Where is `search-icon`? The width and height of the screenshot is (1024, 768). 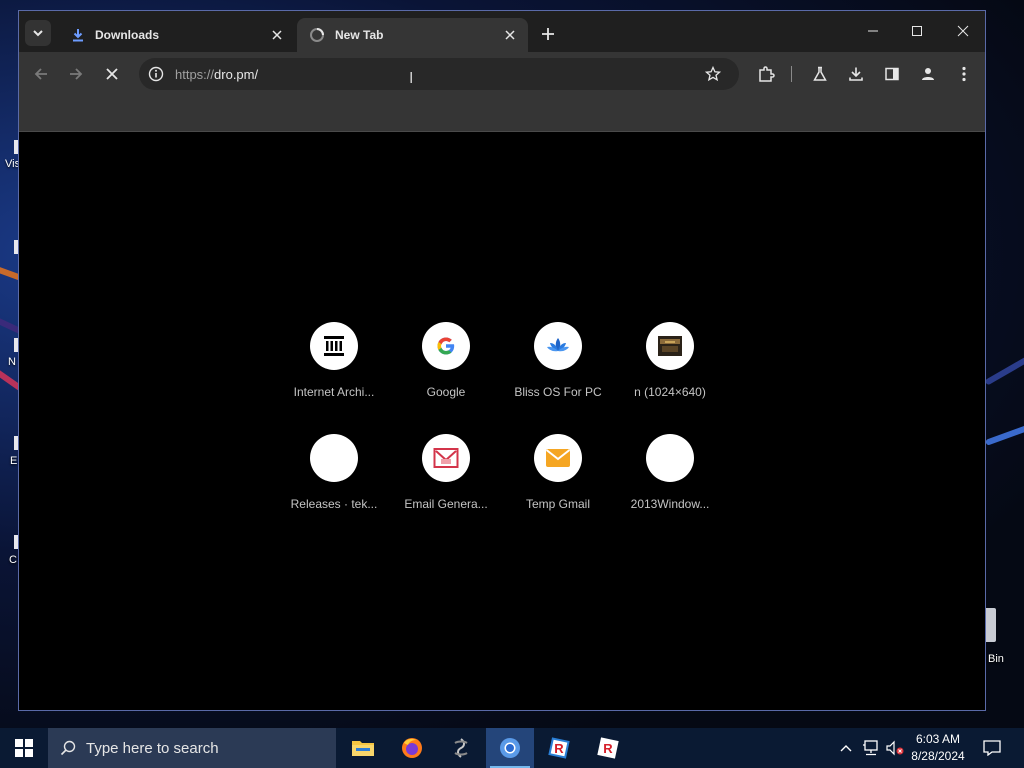 search-icon is located at coordinates (68, 748).